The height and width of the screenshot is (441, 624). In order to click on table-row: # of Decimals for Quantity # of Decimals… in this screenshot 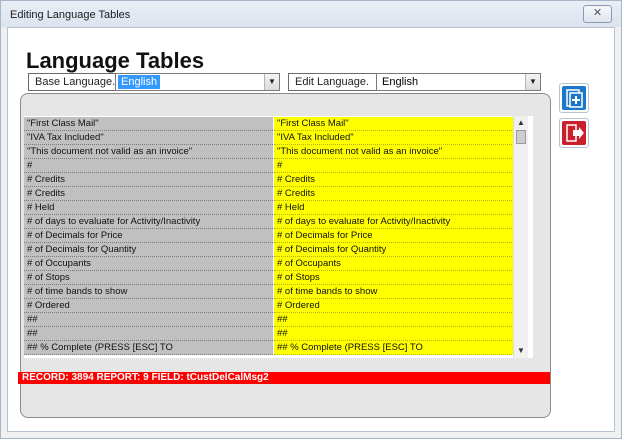, I will do `click(278, 250)`.